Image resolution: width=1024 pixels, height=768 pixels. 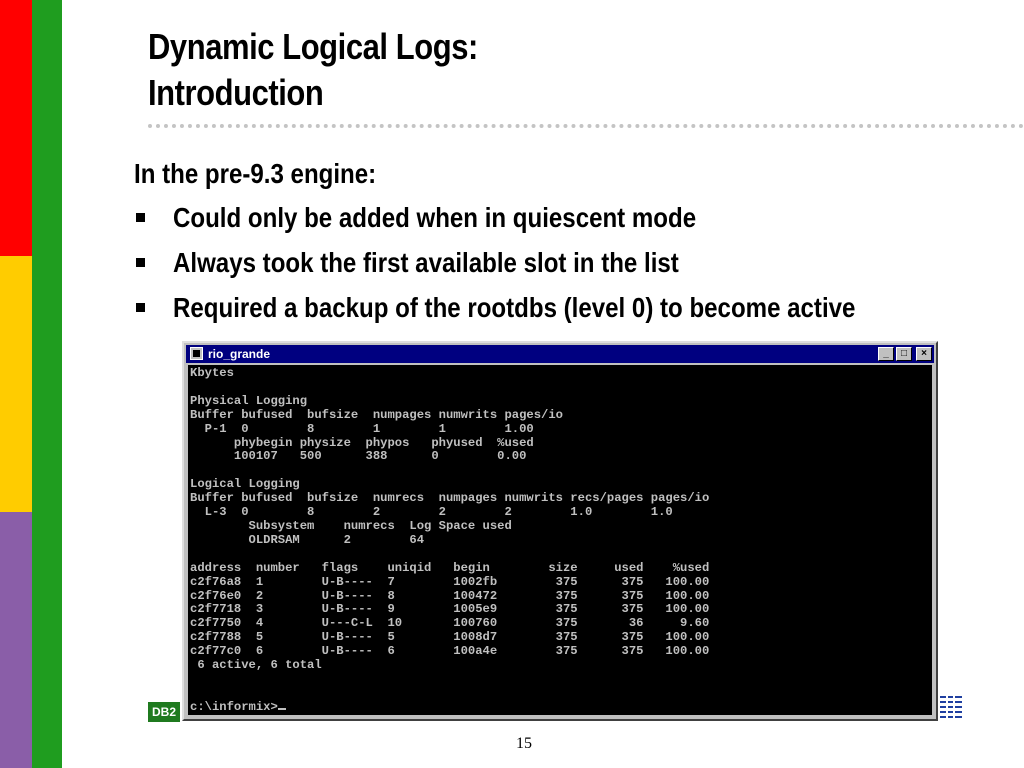 I want to click on window-title: rio_grande, so click(x=239, y=354).